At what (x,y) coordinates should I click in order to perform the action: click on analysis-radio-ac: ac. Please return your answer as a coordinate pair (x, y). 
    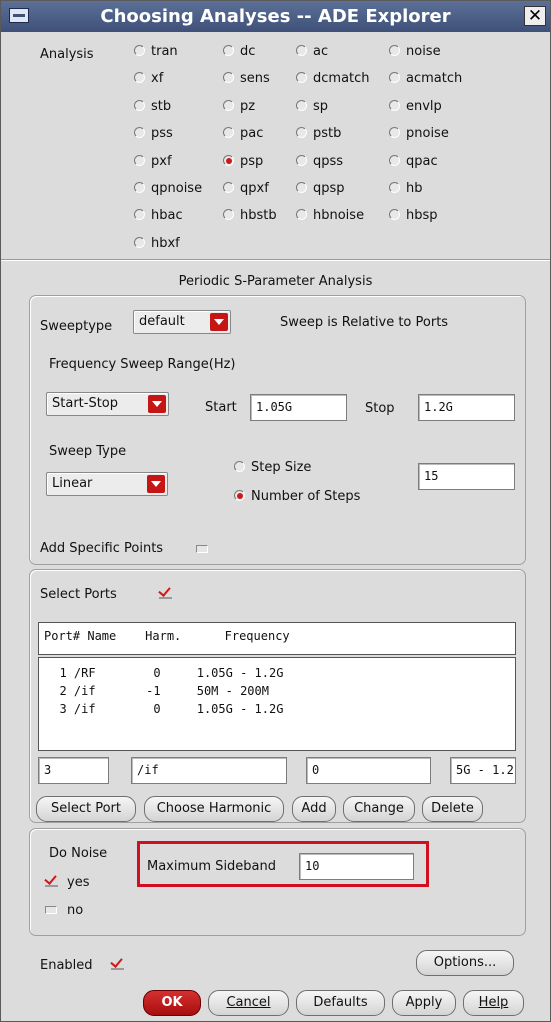
    Looking at the image, I should click on (312, 51).